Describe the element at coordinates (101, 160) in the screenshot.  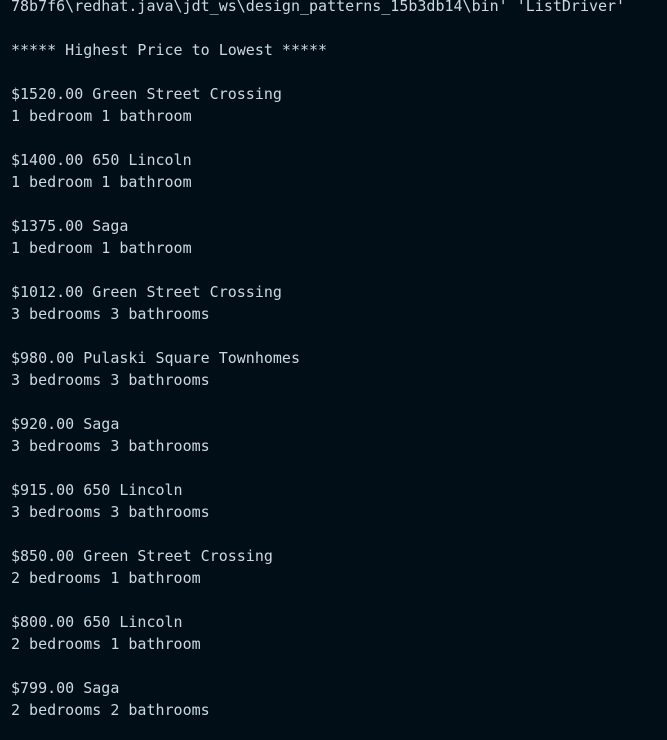
I see `listing-price-name: $1400.00 650 Lincoln` at that location.